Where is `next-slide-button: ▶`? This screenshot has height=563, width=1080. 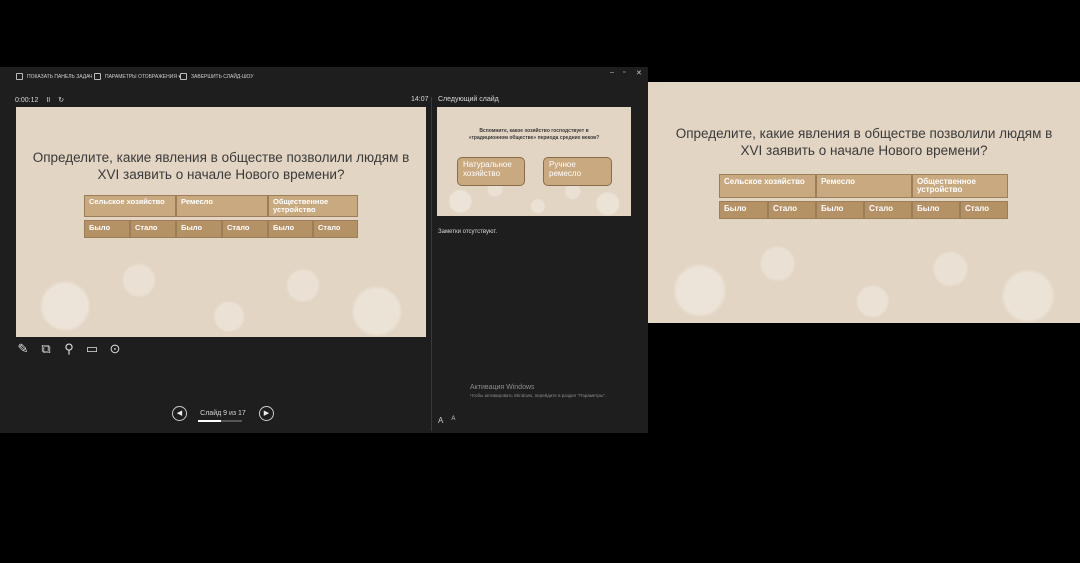 next-slide-button: ▶ is located at coordinates (266, 413).